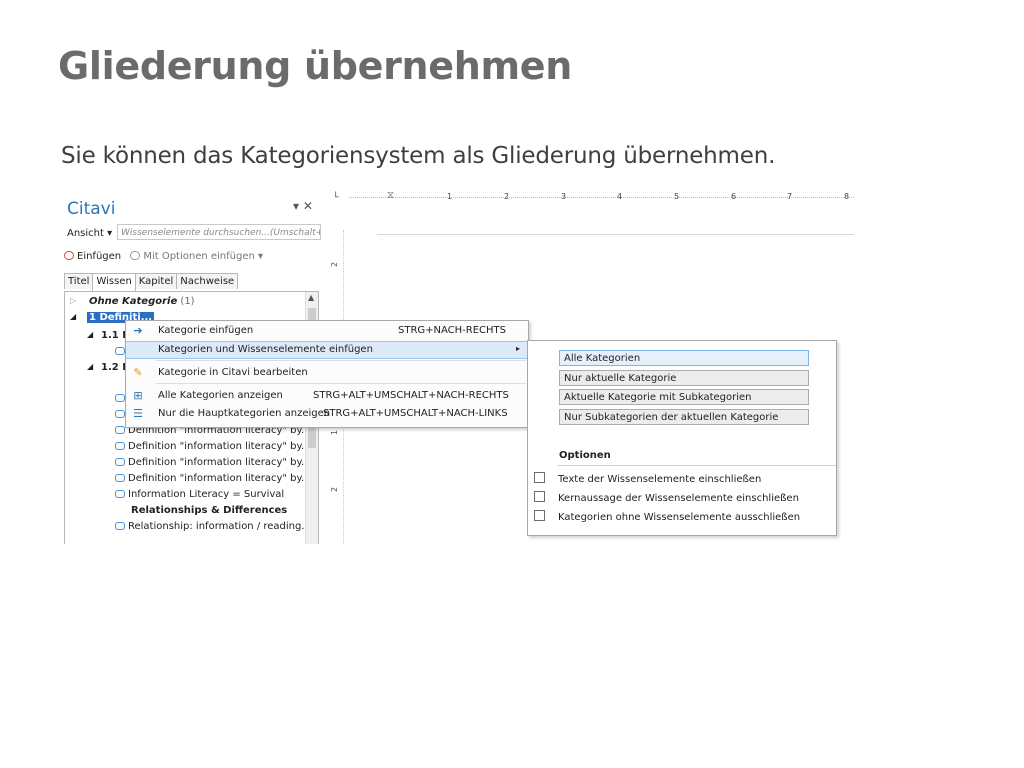 The image size is (1024, 768). Describe the element at coordinates (206, 494) in the screenshot. I see `knowledge-item-label: Information Literacy = Survival` at that location.